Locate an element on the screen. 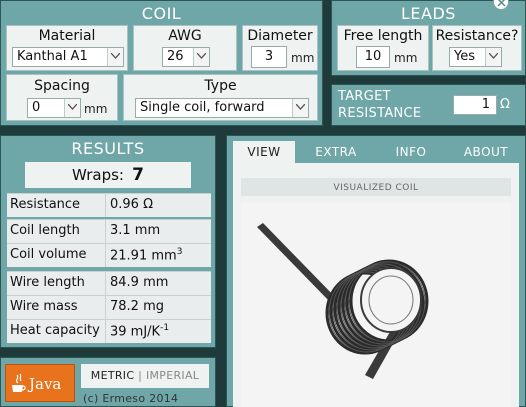 The height and width of the screenshot is (407, 526). result-sup: 3 is located at coordinates (179, 252).